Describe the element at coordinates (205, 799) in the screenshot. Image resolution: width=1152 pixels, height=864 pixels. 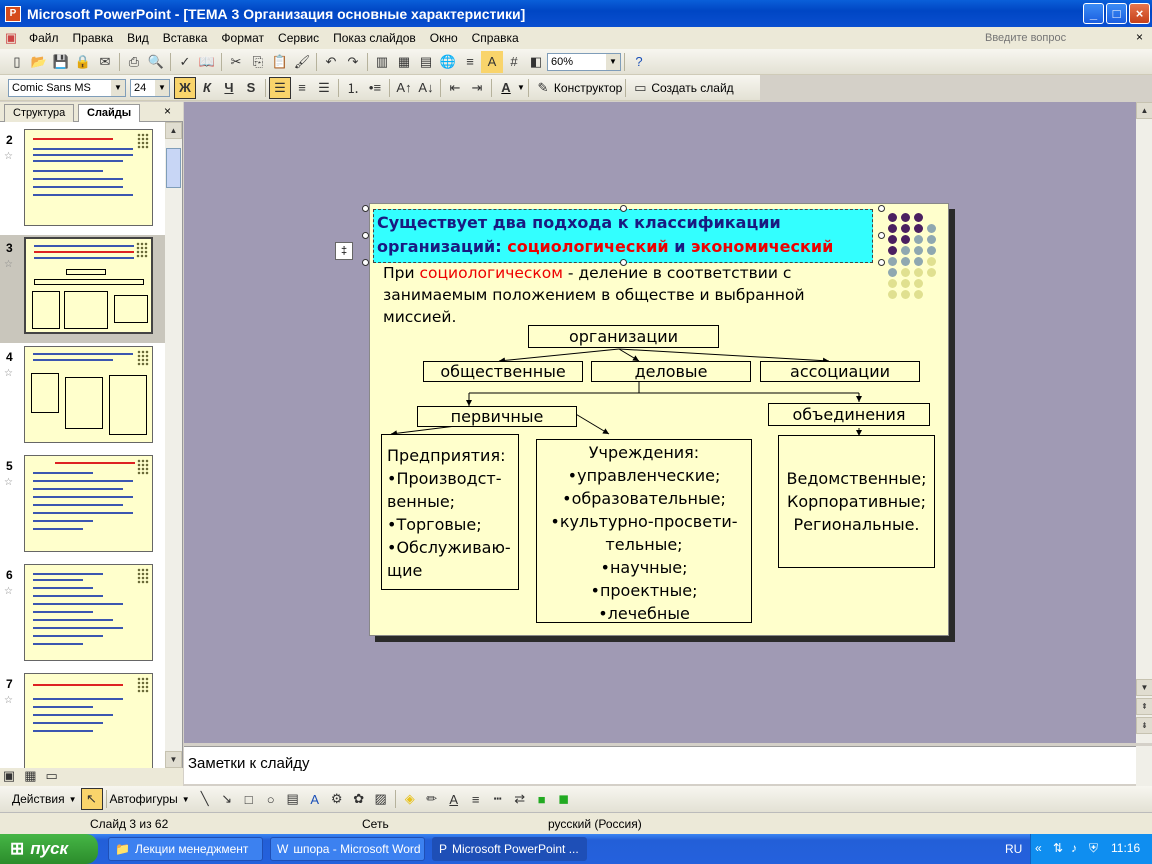
I see `line-icon: ╲` at that location.